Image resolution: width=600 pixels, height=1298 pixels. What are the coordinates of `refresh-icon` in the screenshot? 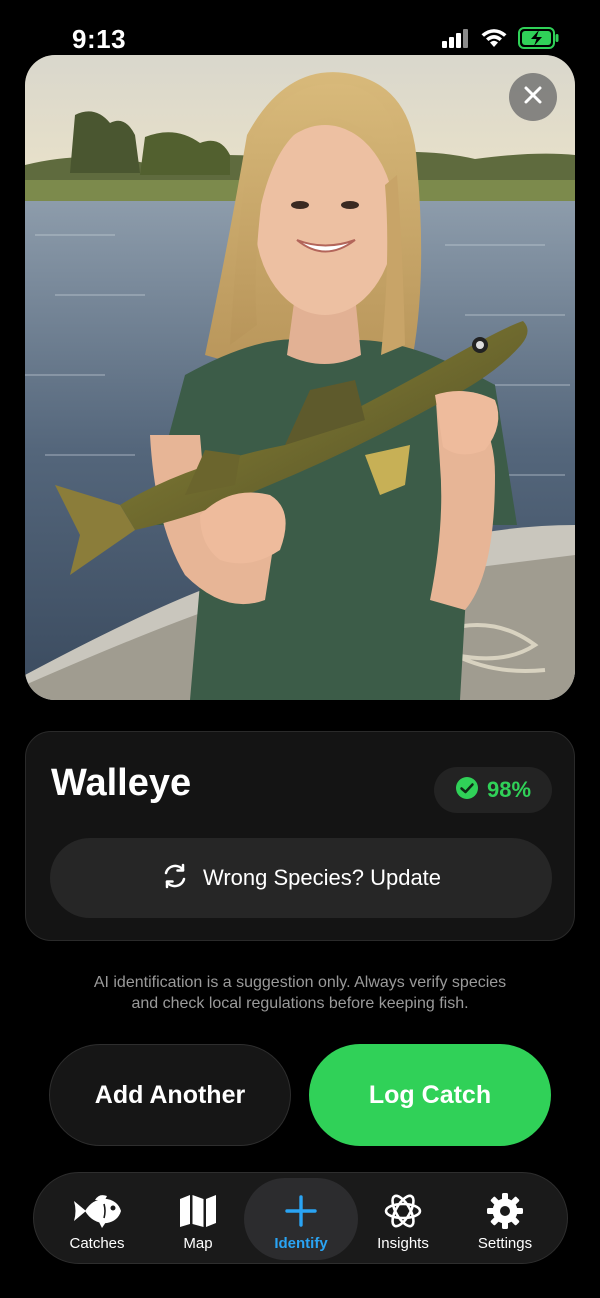 It's located at (175, 878).